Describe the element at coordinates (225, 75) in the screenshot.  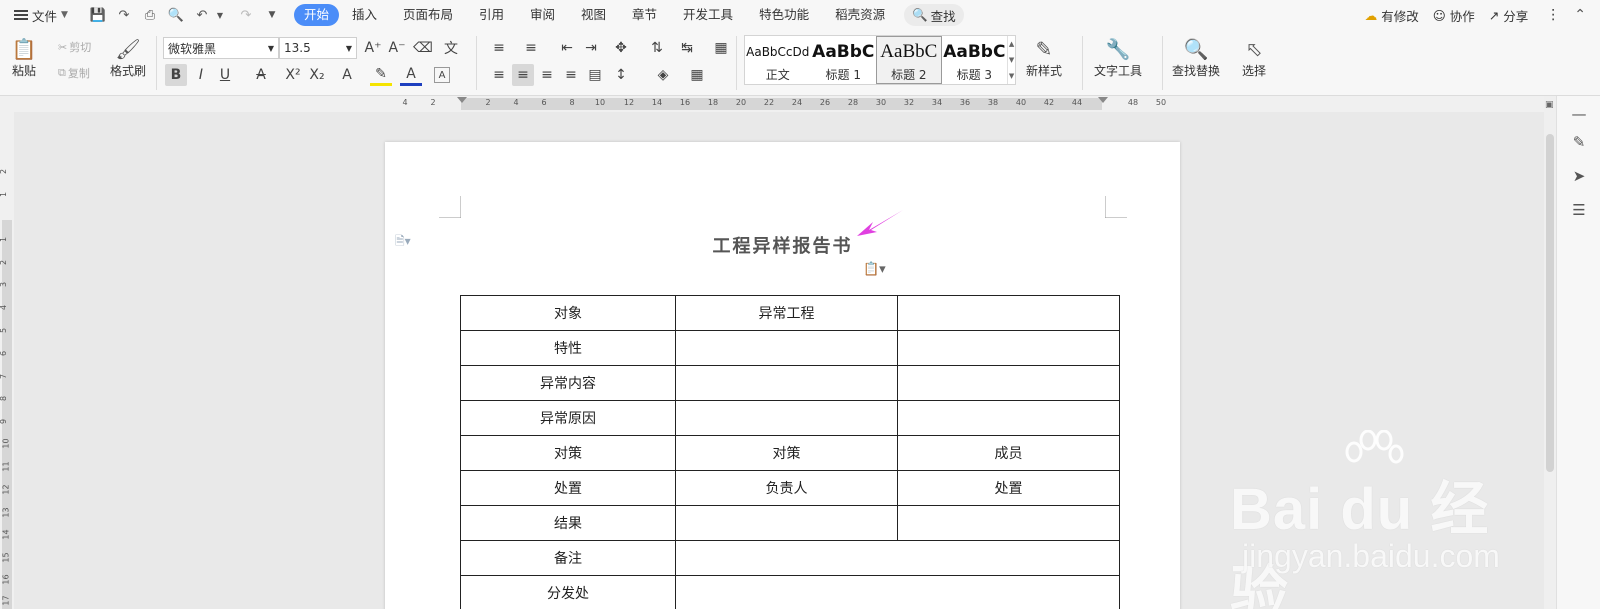
I see `underline-icon: U` at that location.